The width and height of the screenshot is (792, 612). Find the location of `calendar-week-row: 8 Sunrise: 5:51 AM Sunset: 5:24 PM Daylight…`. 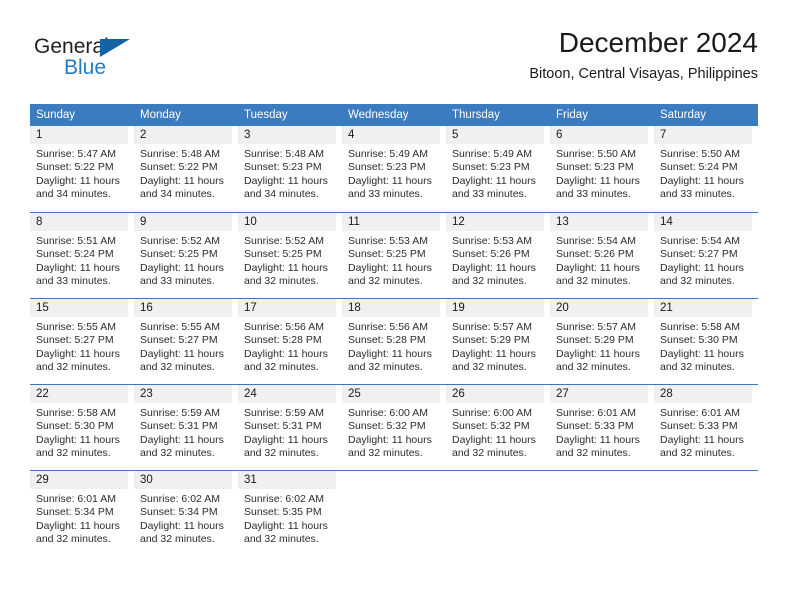

calendar-week-row: 8 Sunrise: 5:51 AM Sunset: 5:24 PM Daylight… is located at coordinates (394, 255).